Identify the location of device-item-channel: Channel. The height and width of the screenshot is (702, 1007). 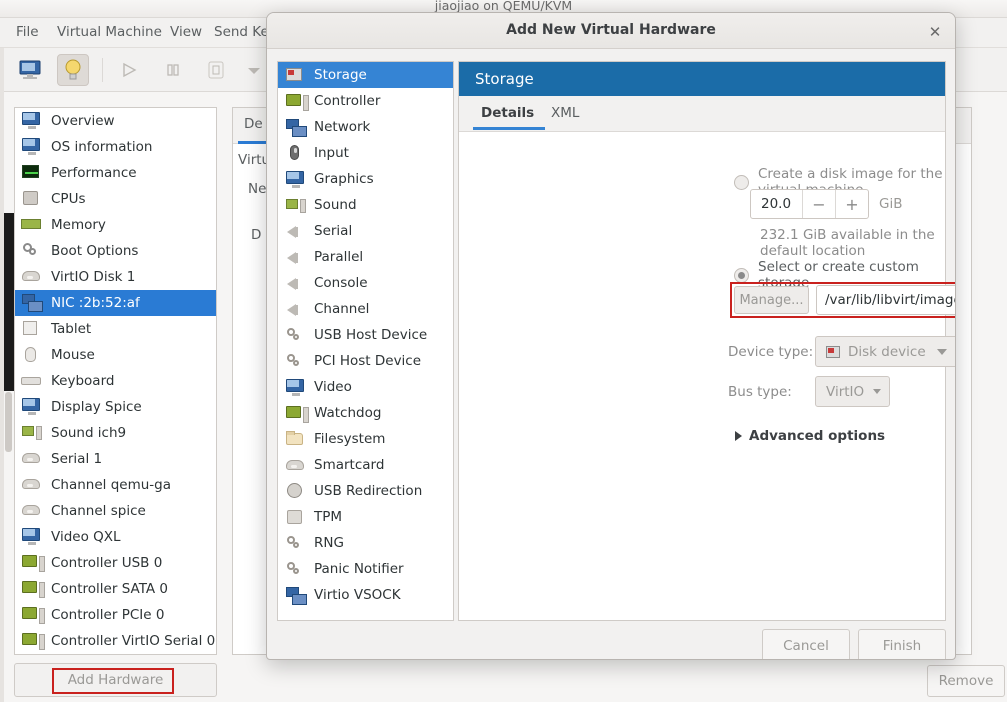
(365, 309).